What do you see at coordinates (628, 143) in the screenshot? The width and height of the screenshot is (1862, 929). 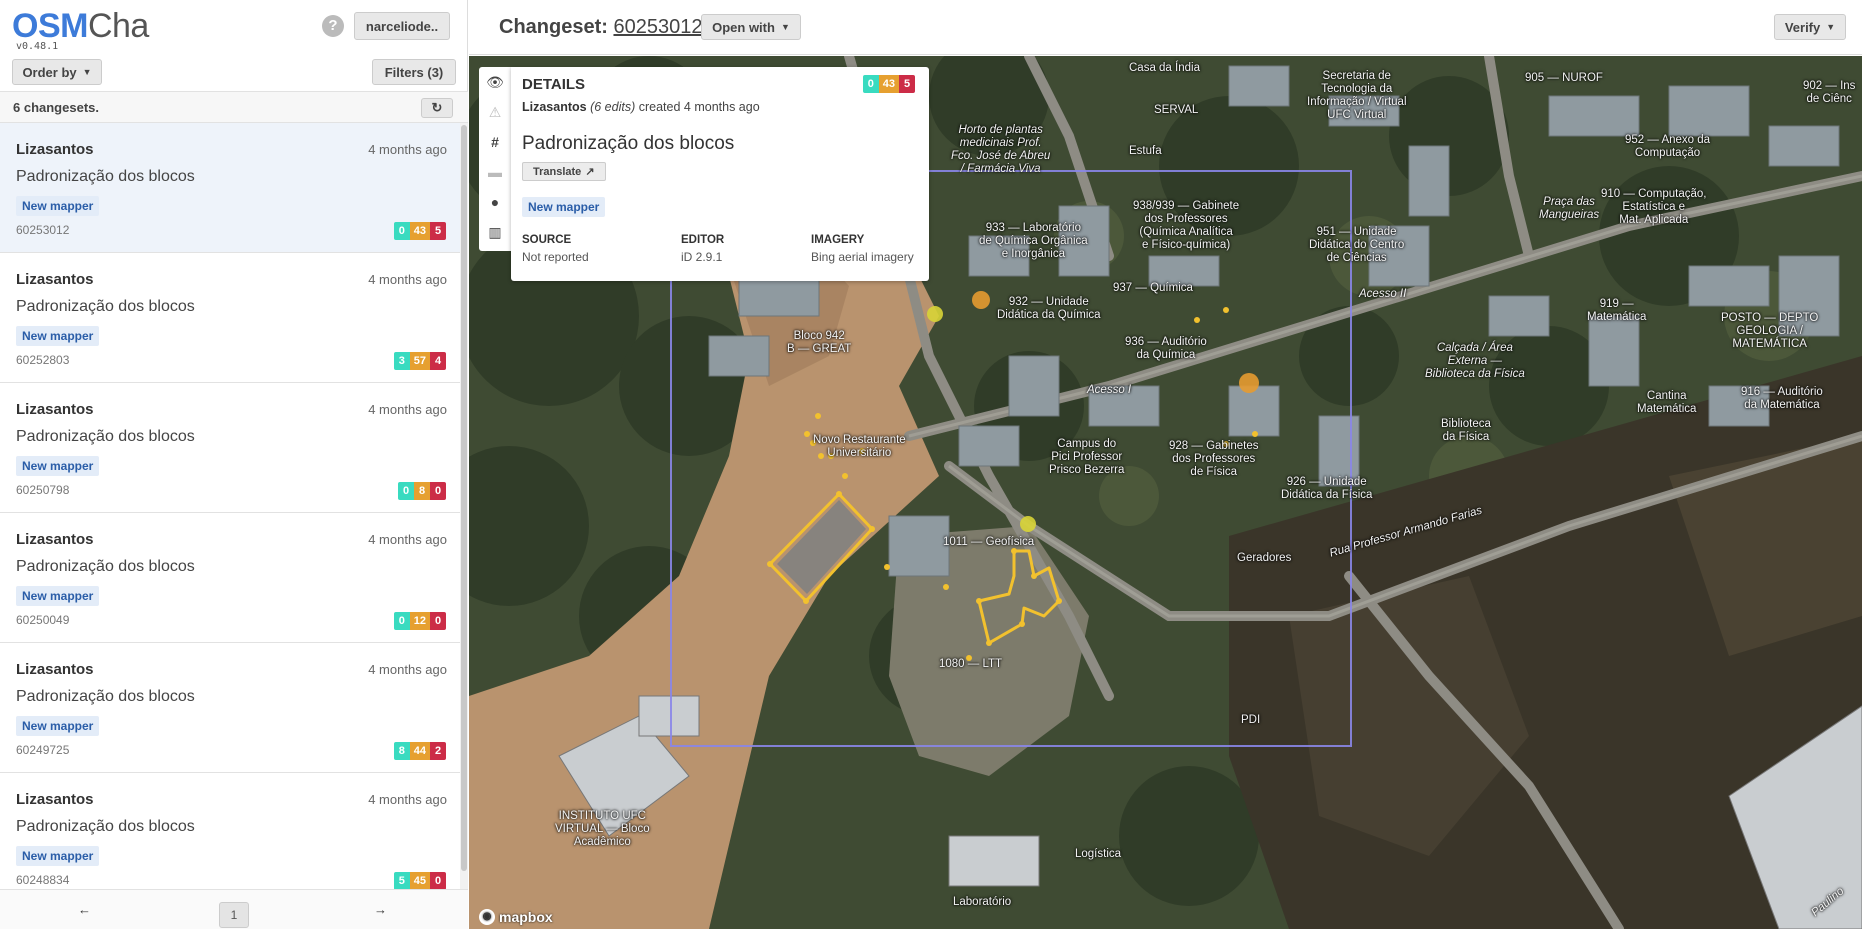 I see `changeset-comment-title: Padronização dos blocos` at bounding box center [628, 143].